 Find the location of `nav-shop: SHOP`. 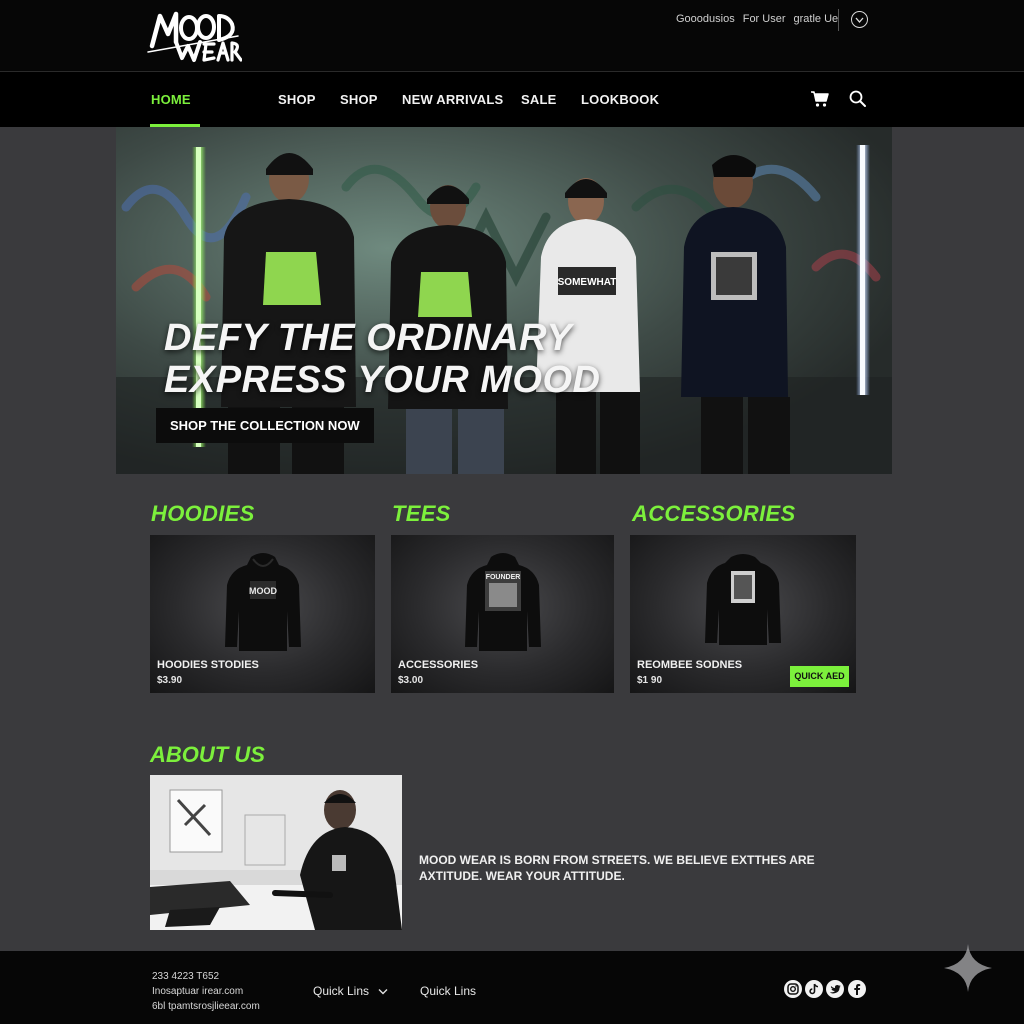

nav-shop: SHOP is located at coordinates (297, 99).